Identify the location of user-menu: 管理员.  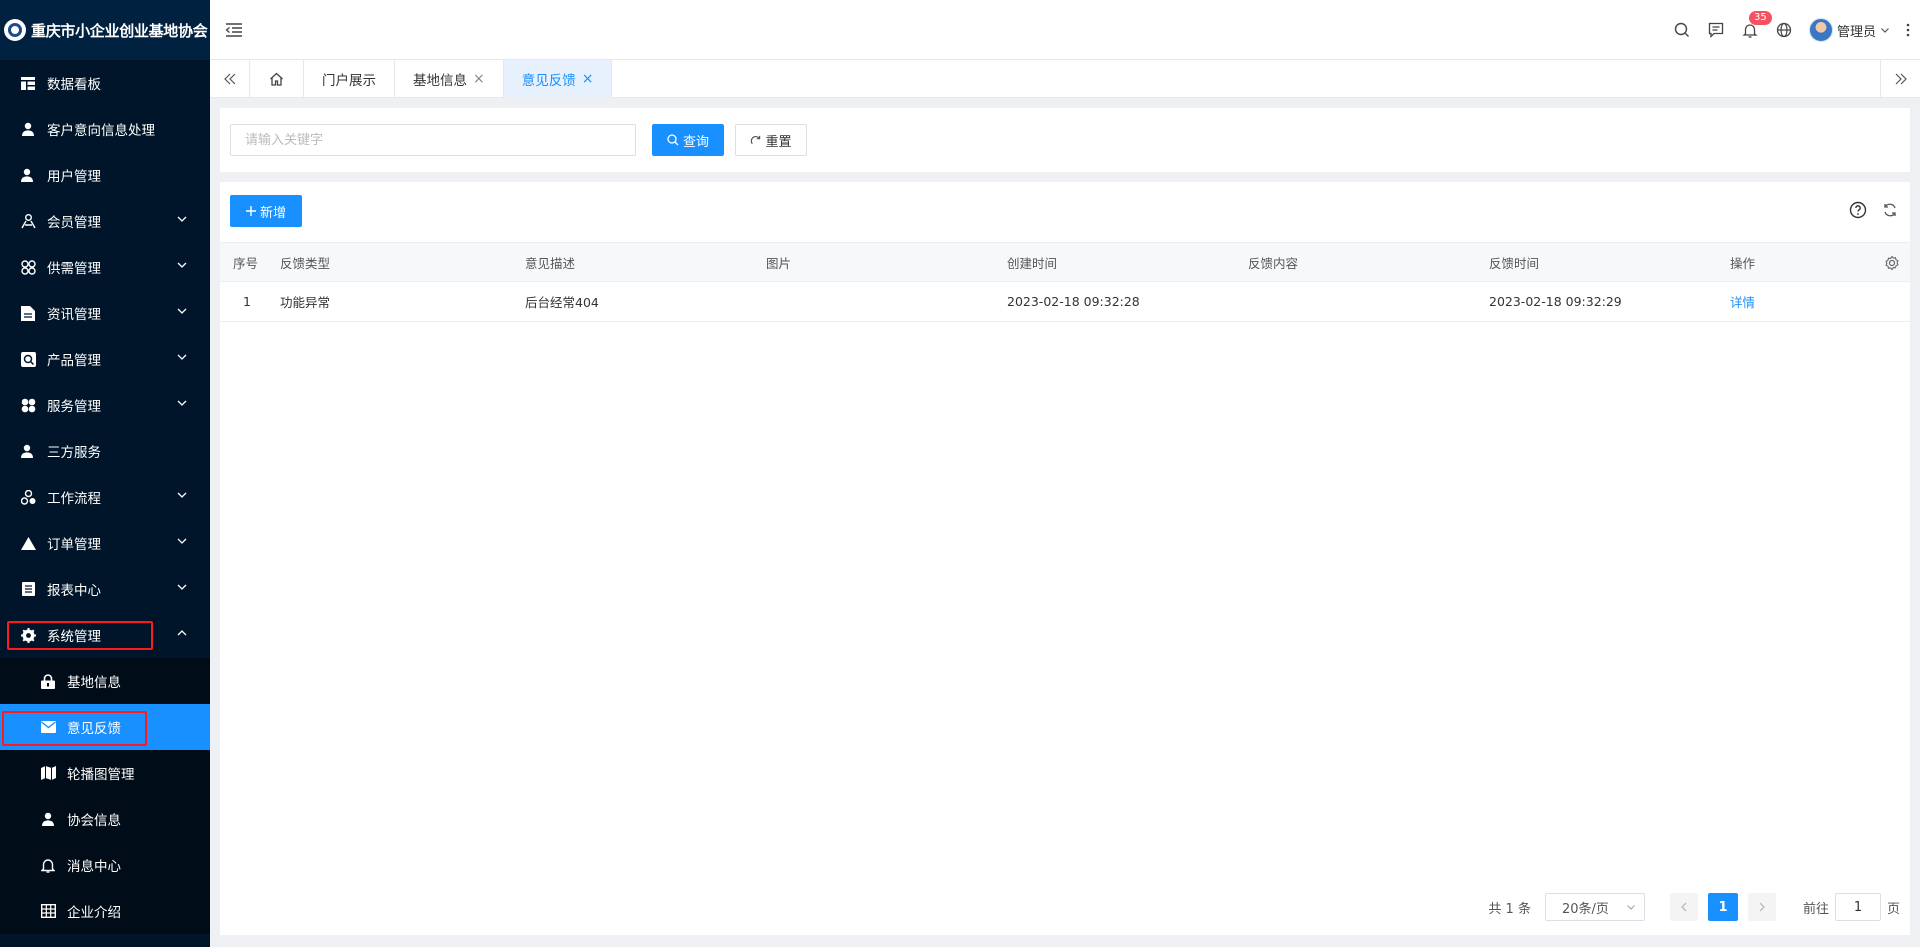
(1848, 30).